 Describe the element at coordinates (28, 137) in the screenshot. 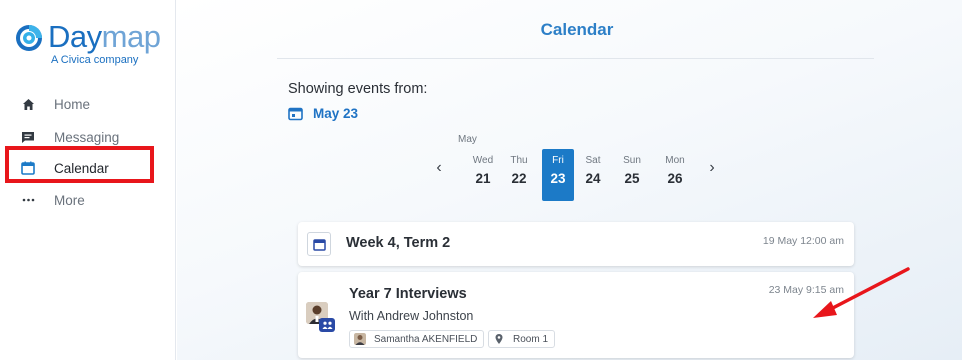

I see `message-icon` at that location.